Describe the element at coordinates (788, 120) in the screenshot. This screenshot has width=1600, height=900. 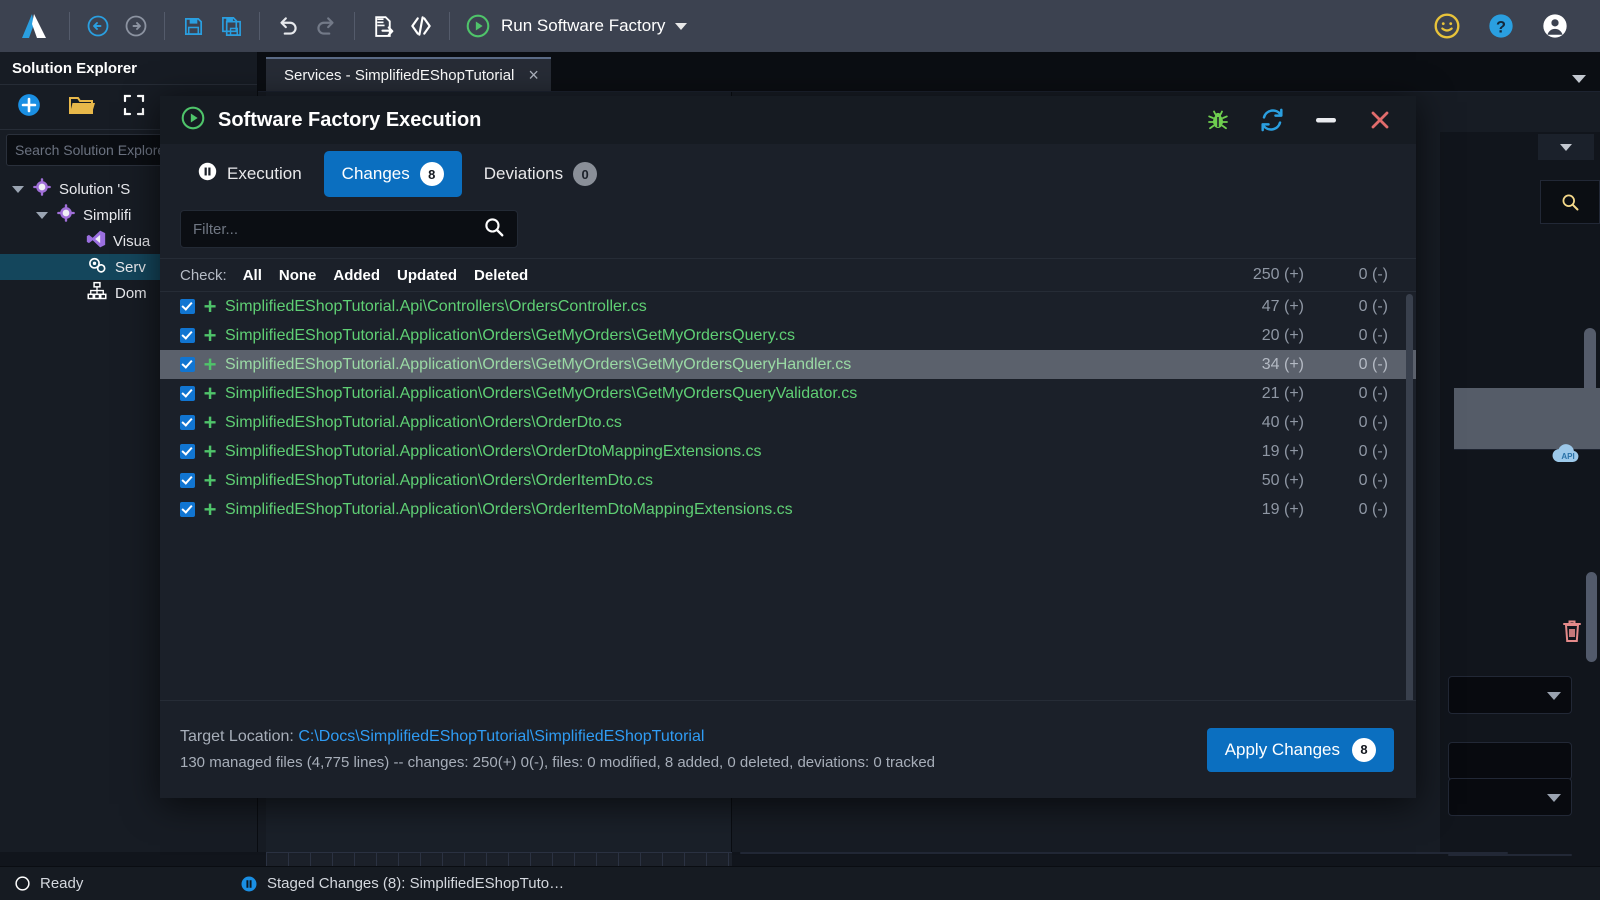
I see `dialog-header: Software Factory Execution` at that location.